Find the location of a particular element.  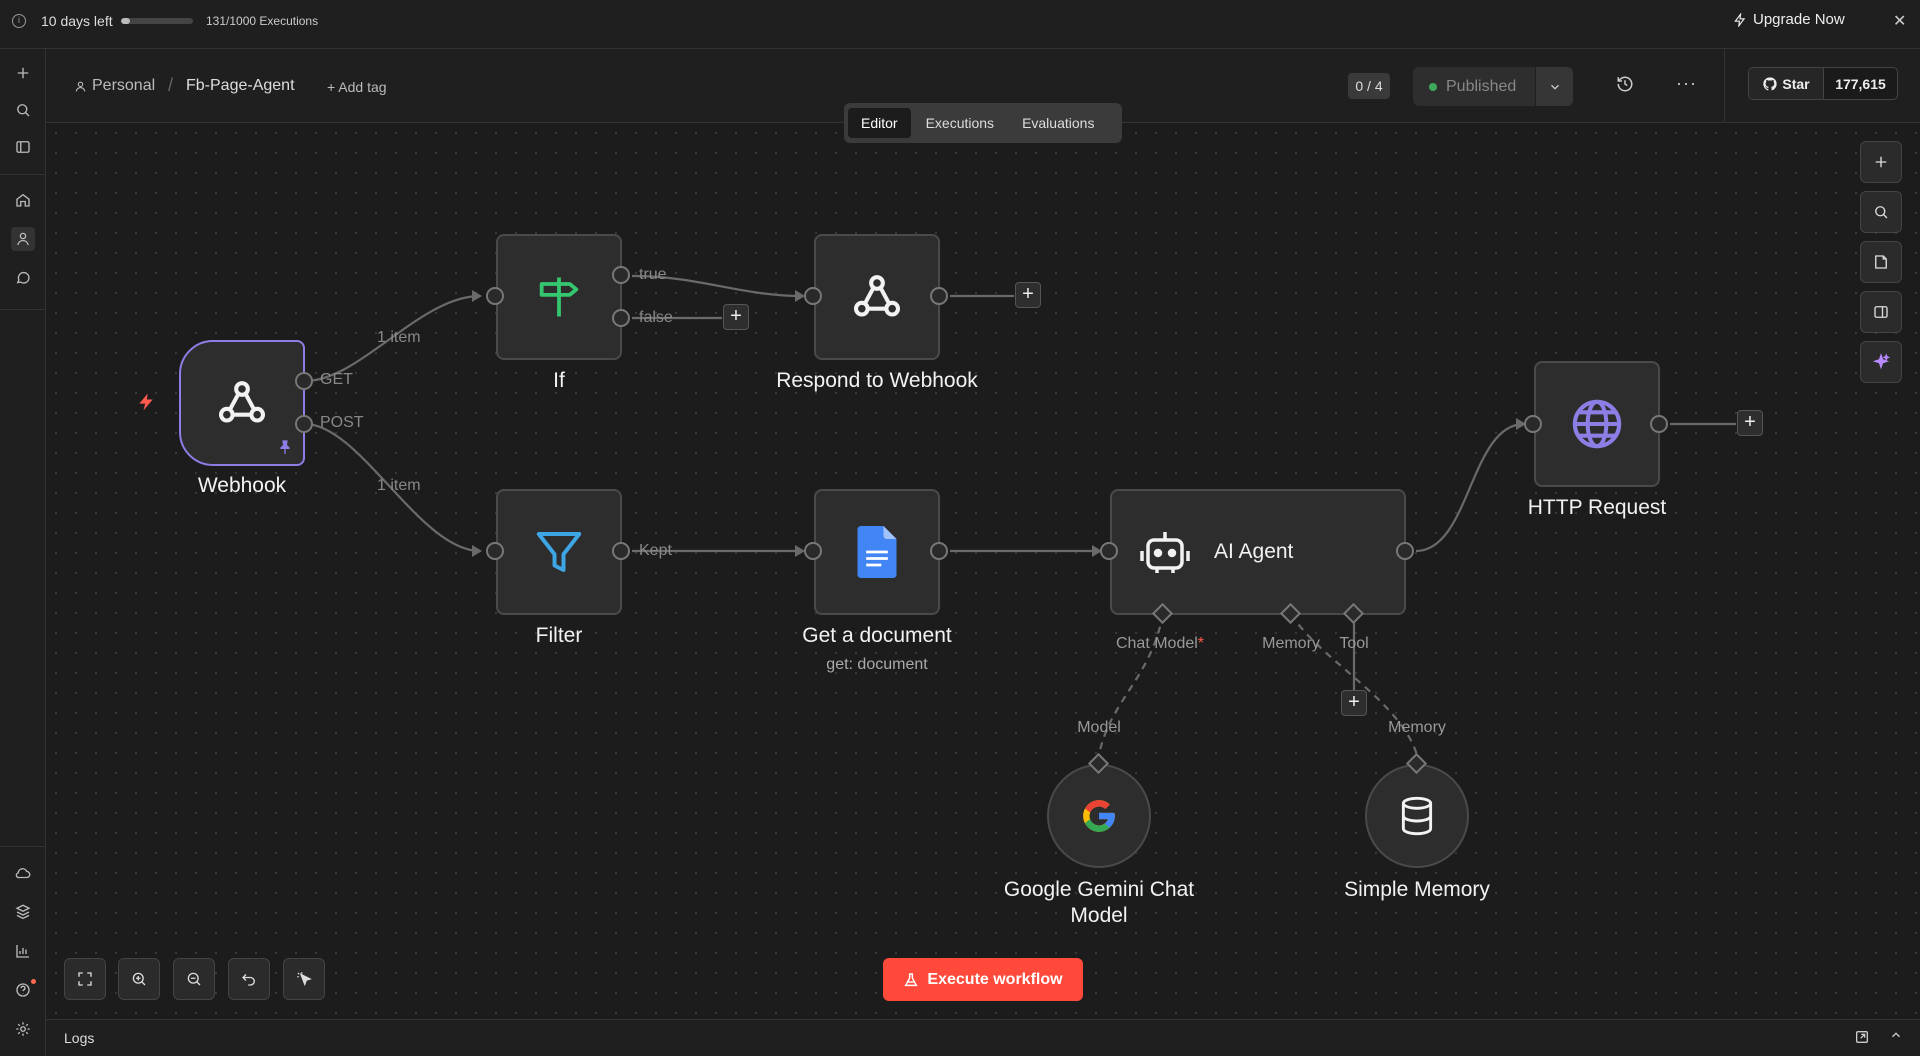

output-port-get is located at coordinates (304, 381).